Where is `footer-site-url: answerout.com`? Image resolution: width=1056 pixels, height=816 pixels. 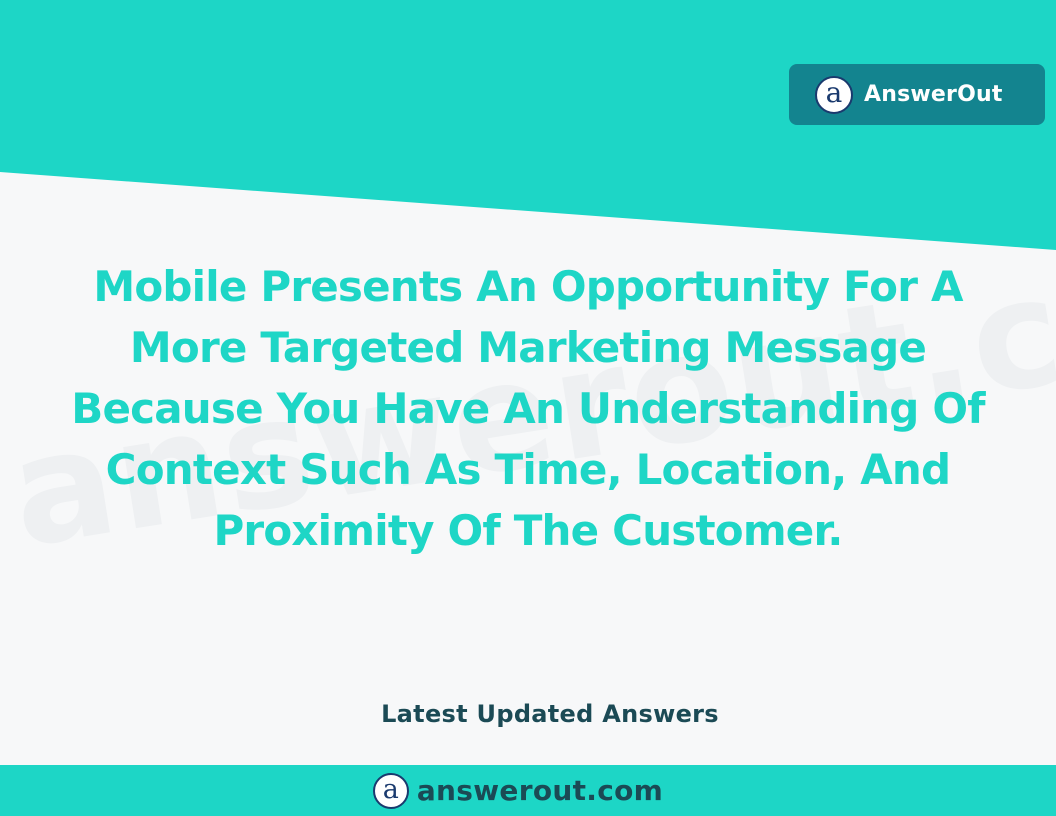
footer-site-url: answerout.com is located at coordinates (540, 790).